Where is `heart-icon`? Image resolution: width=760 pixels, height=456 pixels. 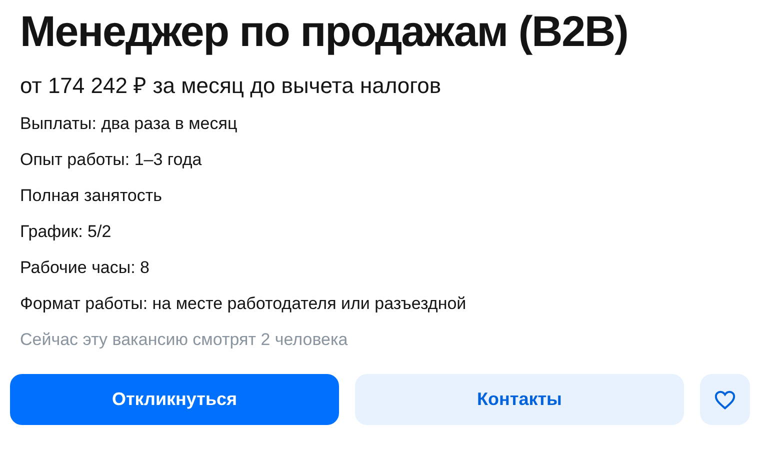 heart-icon is located at coordinates (725, 400).